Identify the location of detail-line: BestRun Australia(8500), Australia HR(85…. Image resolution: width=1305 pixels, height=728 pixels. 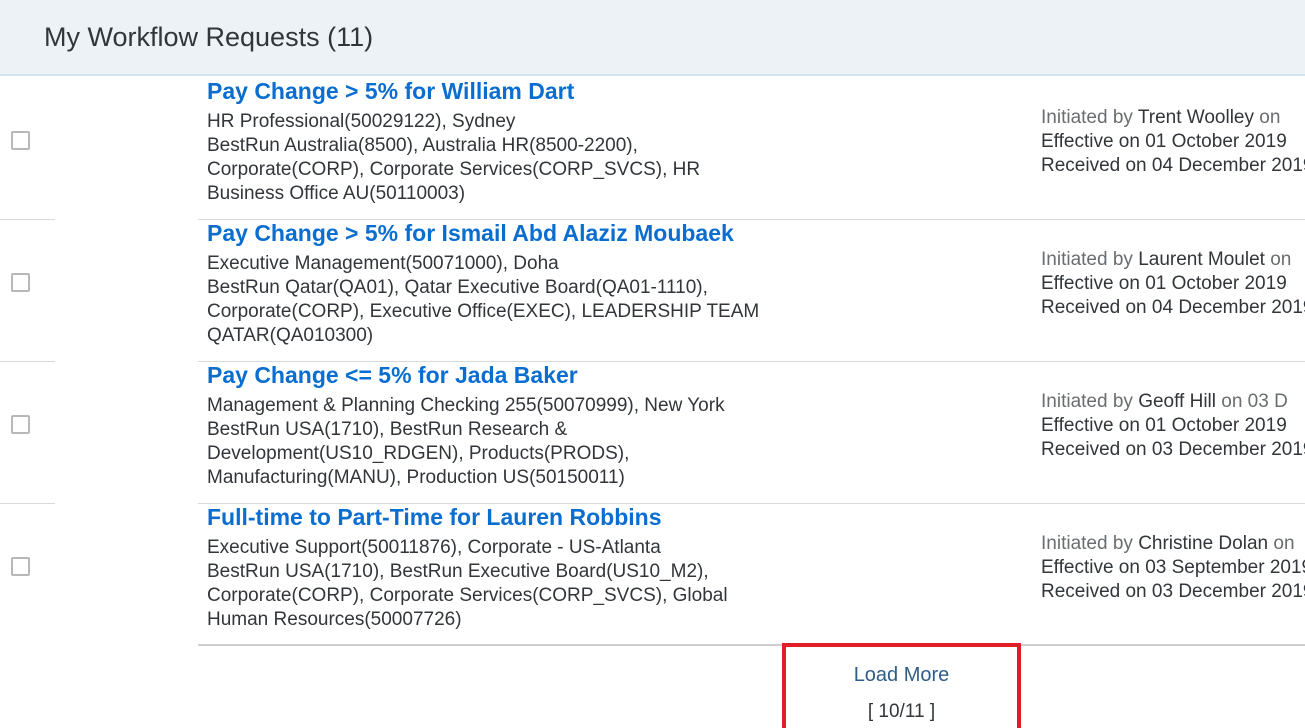
(422, 145).